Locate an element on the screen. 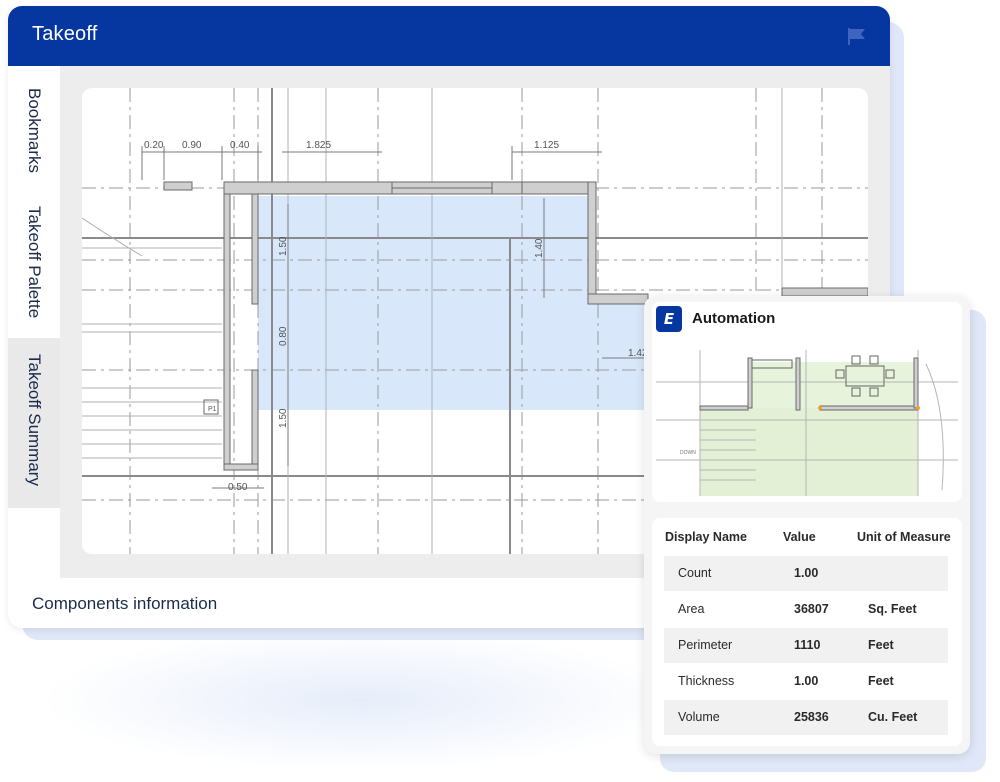 The width and height of the screenshot is (1000, 782). dim-label: 1.40 is located at coordinates (539, 248).